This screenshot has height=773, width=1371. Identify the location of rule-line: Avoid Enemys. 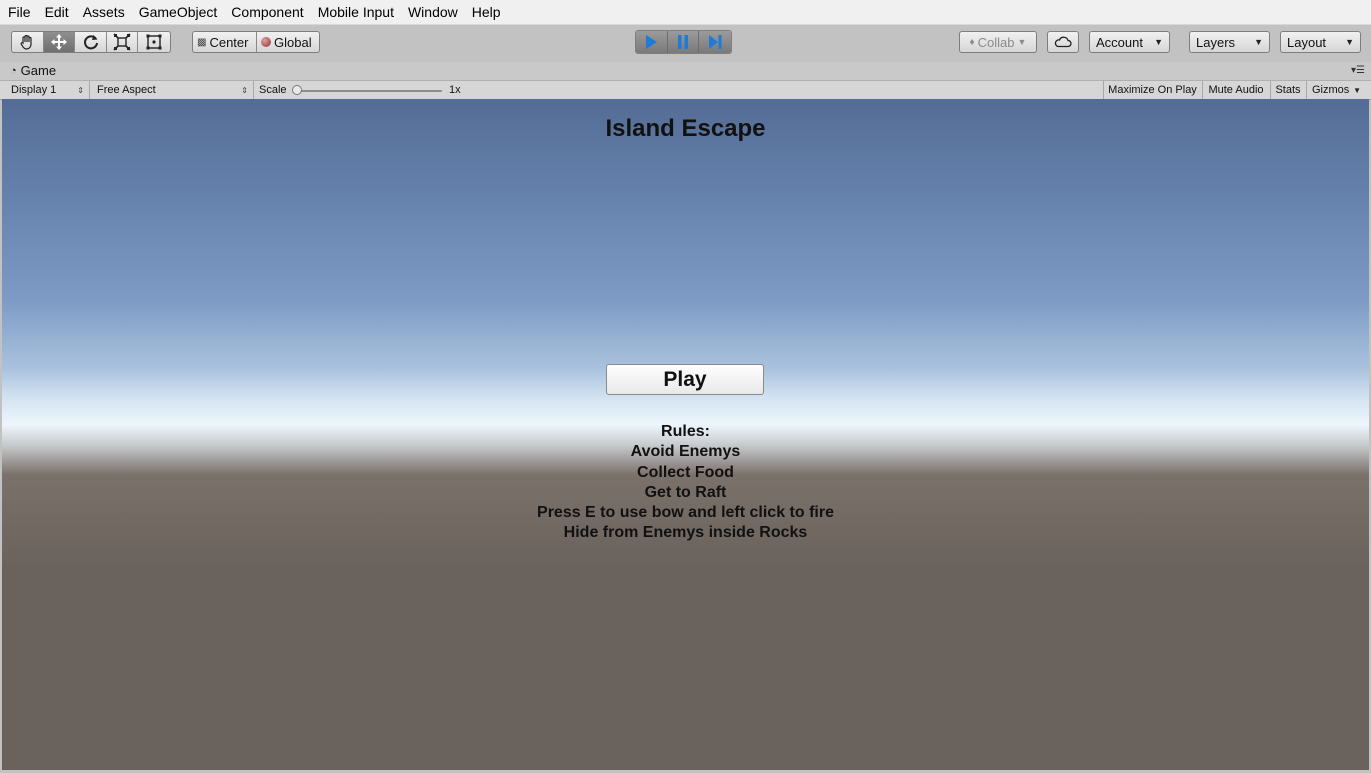
(685, 452).